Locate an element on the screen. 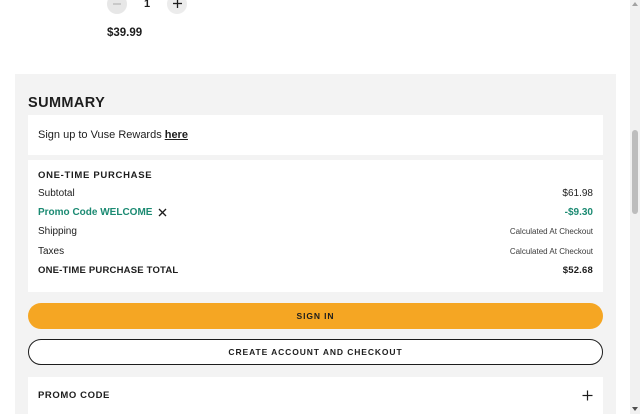  subtotal-label: Subtotal is located at coordinates (56, 193).